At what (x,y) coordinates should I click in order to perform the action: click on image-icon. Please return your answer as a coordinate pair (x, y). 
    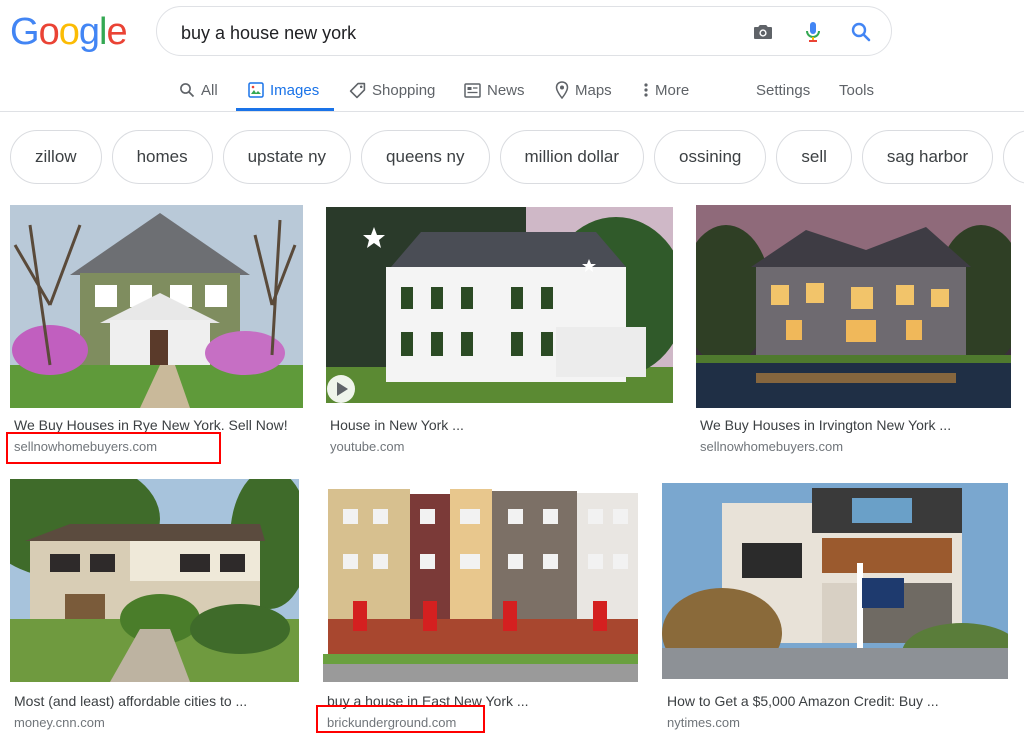
    Looking at the image, I should click on (256, 90).